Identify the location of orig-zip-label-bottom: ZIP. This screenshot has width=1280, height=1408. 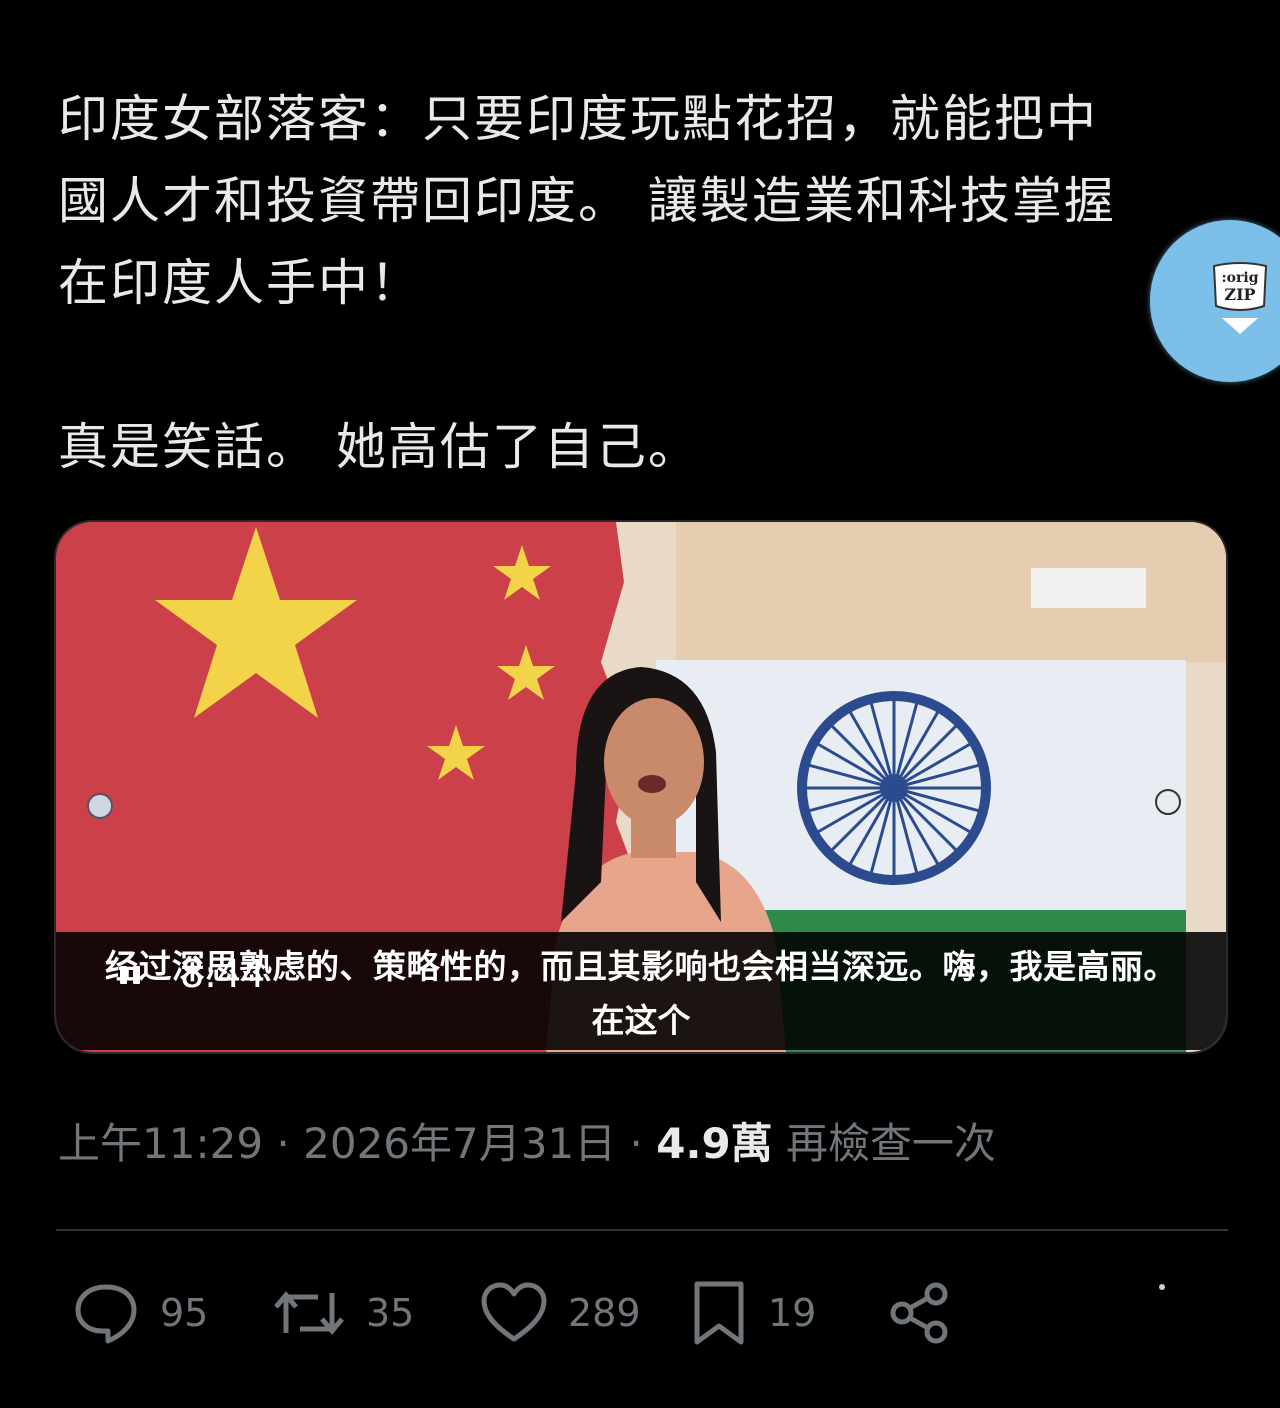
(1239, 294).